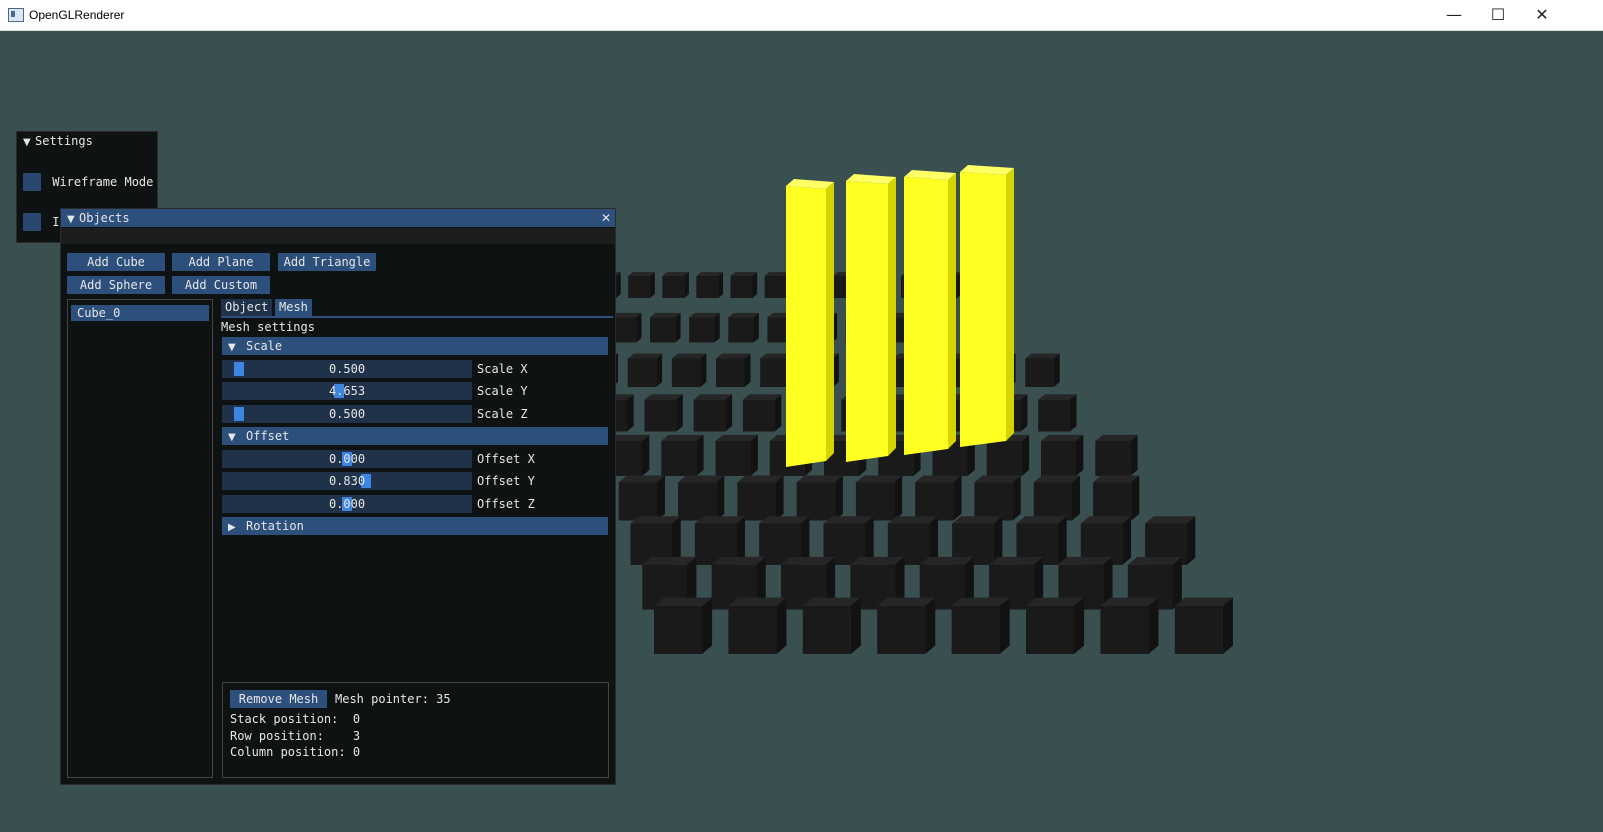  Describe the element at coordinates (815, 501) in the screenshot. I see `cube-r5-c3-front` at that location.